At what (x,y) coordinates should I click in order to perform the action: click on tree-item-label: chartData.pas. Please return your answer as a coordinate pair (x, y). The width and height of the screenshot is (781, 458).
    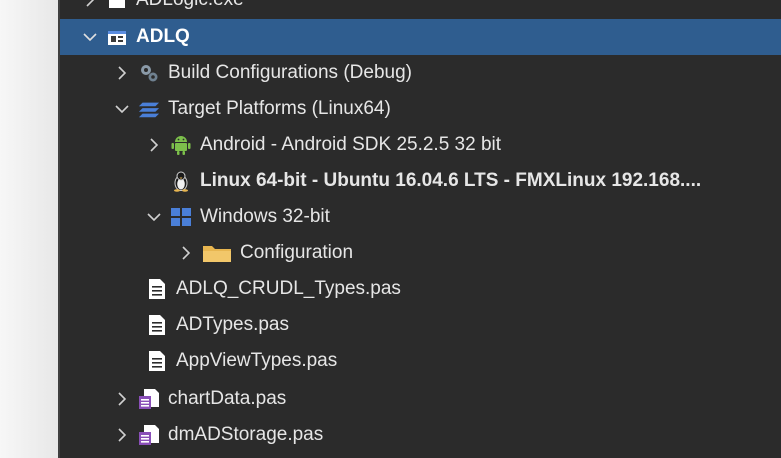
    Looking at the image, I should click on (227, 398).